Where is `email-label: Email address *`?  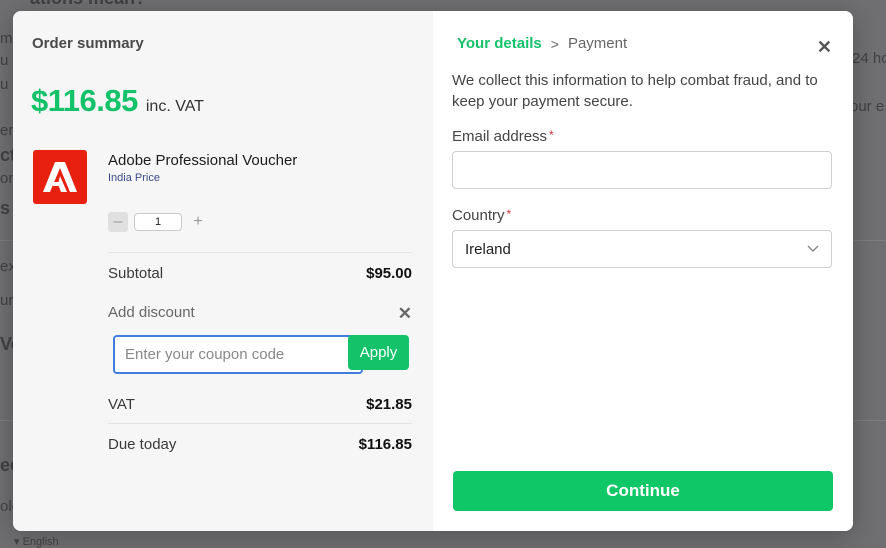
email-label: Email address * is located at coordinates (503, 136).